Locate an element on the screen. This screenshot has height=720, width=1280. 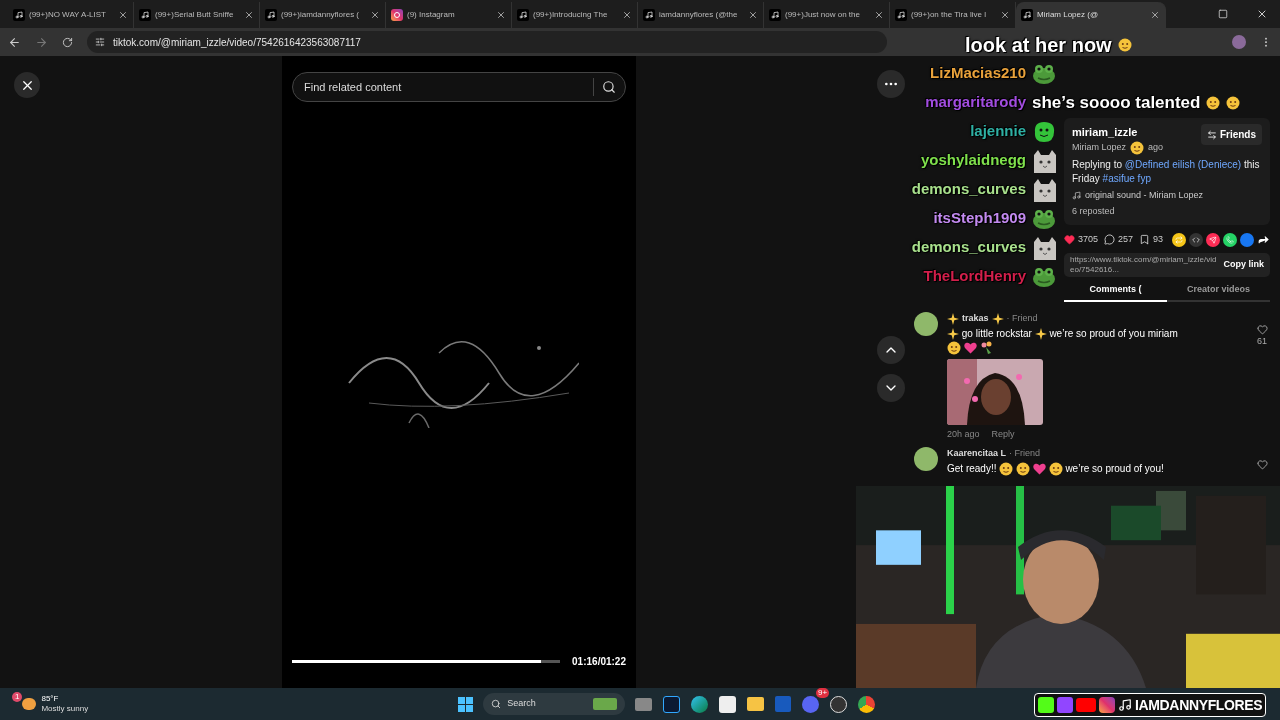
bookmark-icon is located at coordinates (1145, 239).